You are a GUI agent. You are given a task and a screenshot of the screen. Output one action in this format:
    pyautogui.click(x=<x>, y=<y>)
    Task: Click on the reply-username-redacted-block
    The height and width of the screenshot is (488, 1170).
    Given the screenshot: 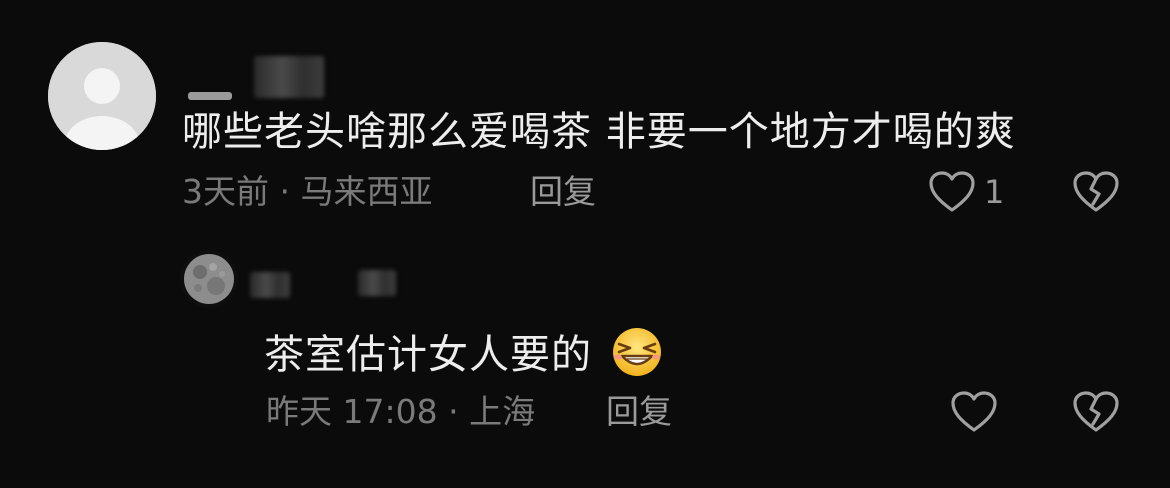 What is the action you would take?
    pyautogui.click(x=377, y=283)
    